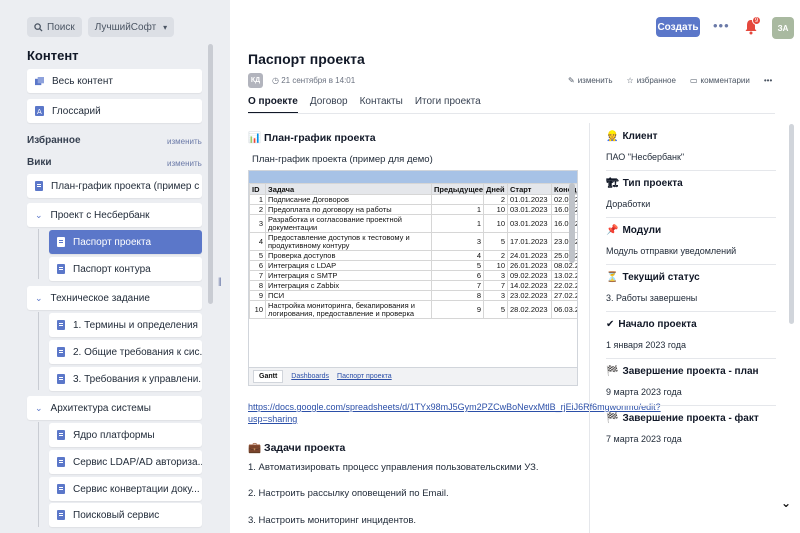  Describe the element at coordinates (329, 105) in the screenshot. I see `tab-contract: Договор` at that location.